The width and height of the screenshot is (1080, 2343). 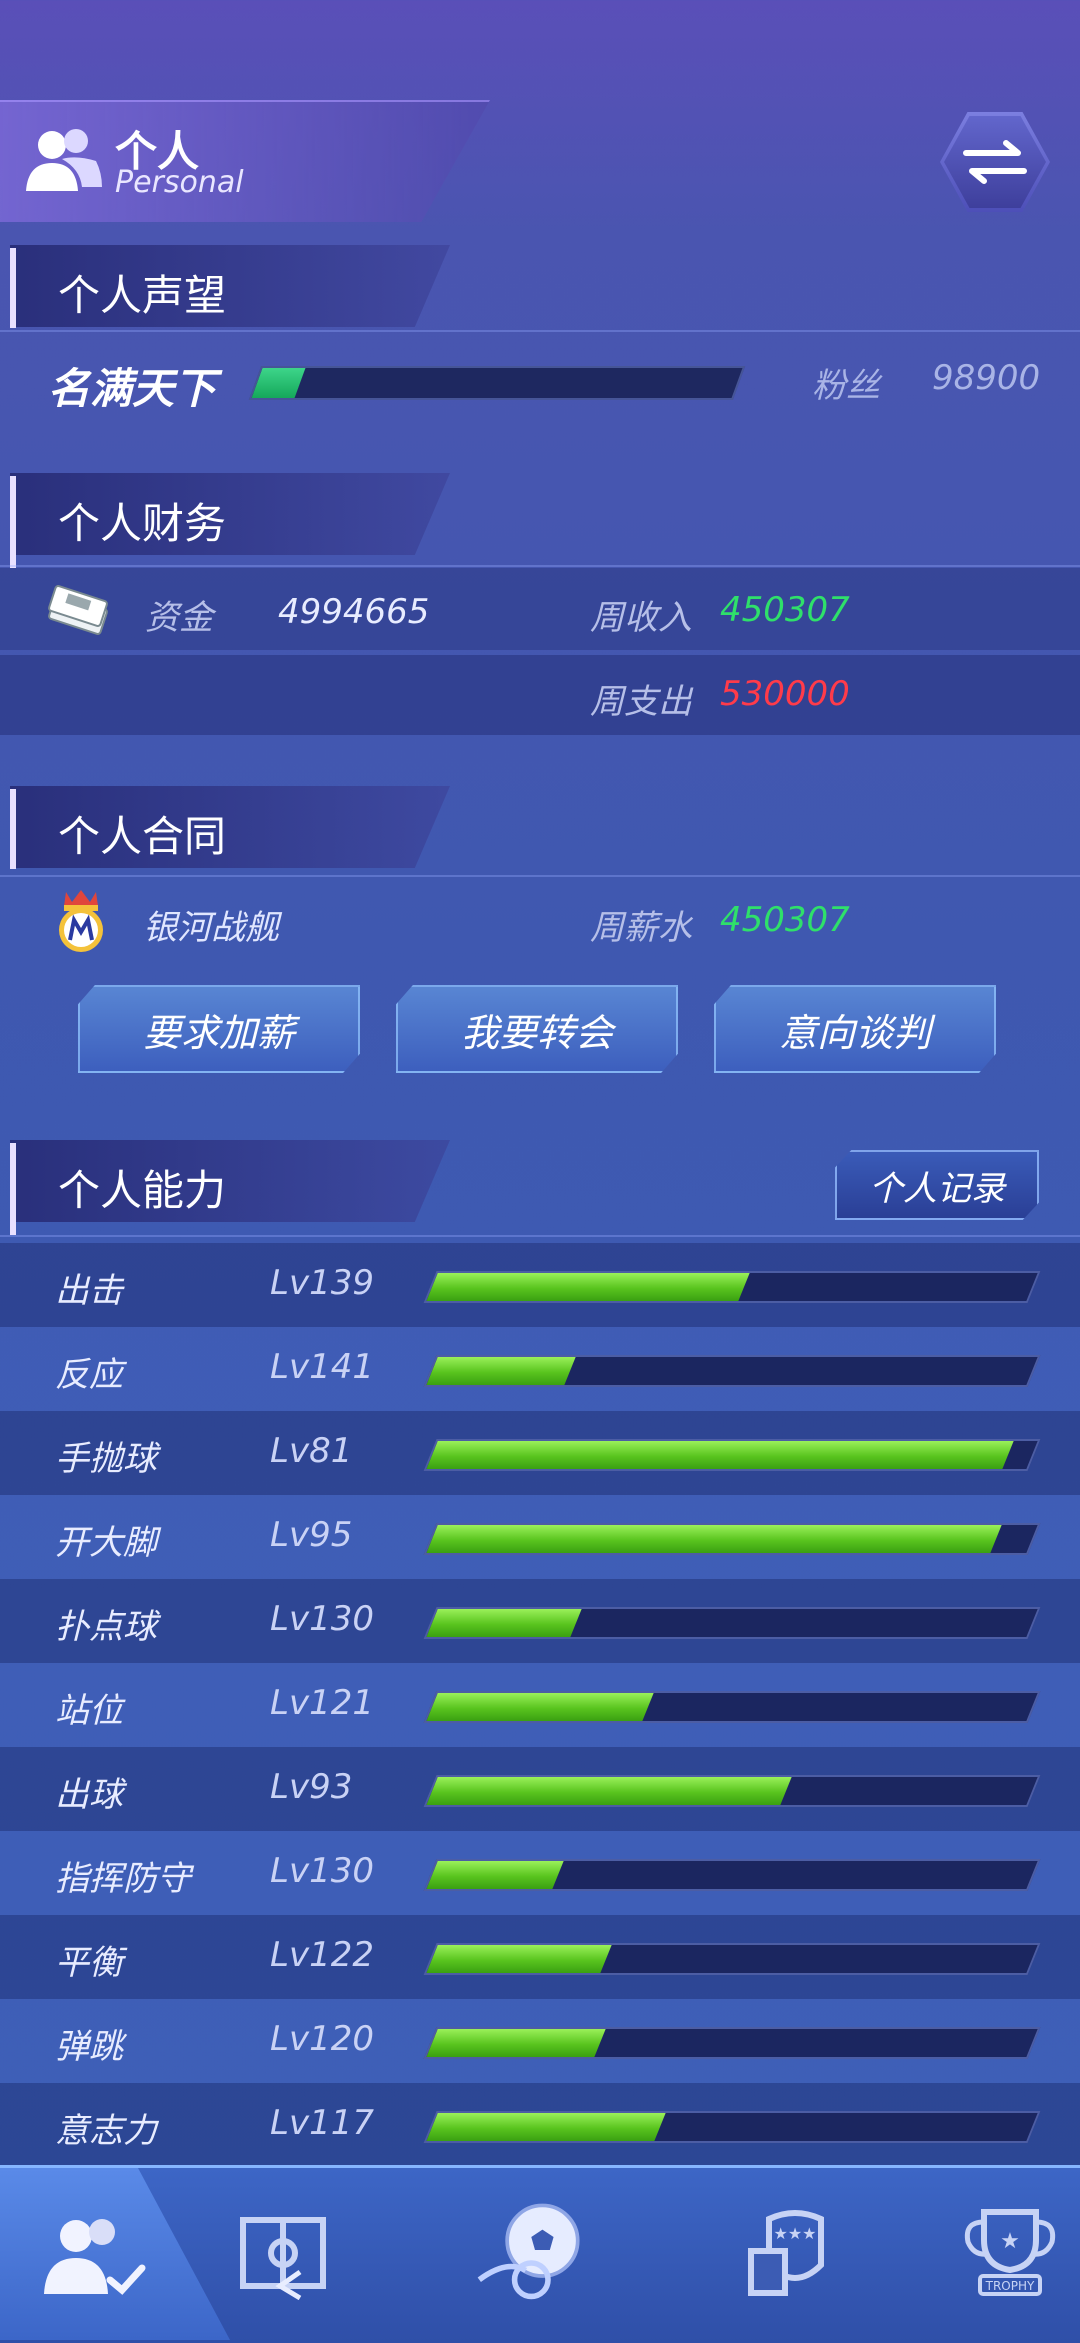 What do you see at coordinates (785, 610) in the screenshot?
I see `weekly-income-value: 450307` at bounding box center [785, 610].